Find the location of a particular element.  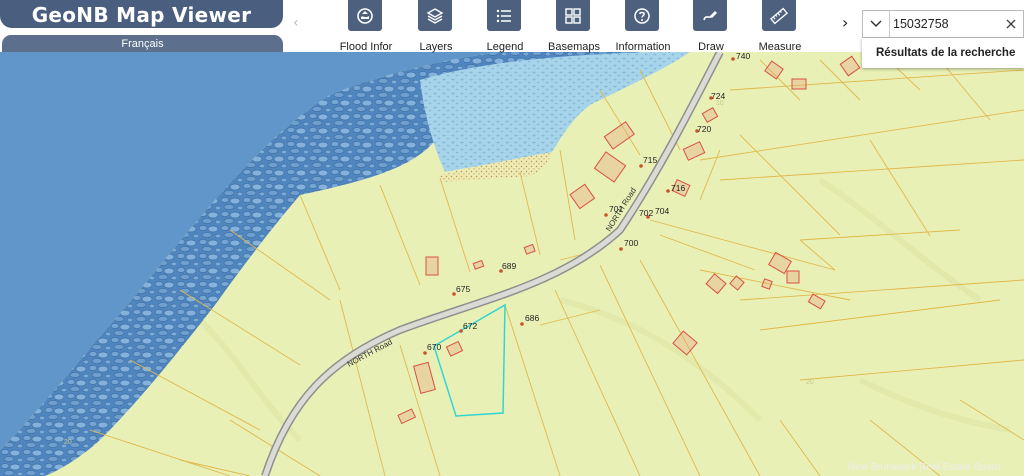

address-label: 704 is located at coordinates (662, 211).